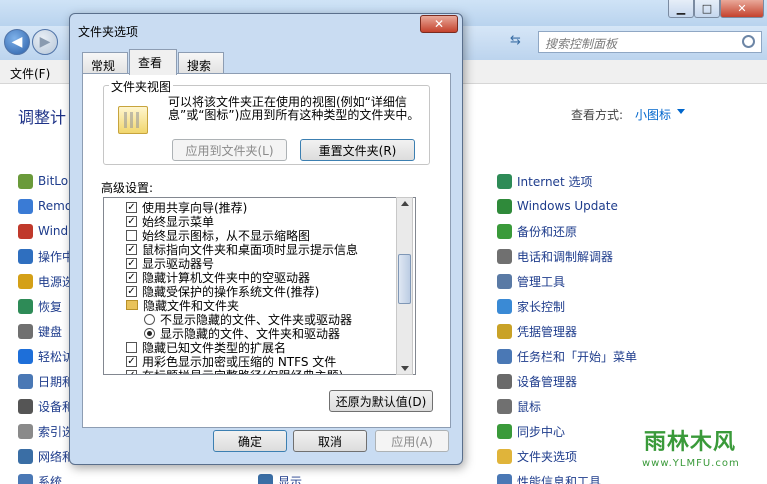 The height and width of the screenshot is (484, 767). I want to click on cp-item-label: 系统, so click(50, 479).